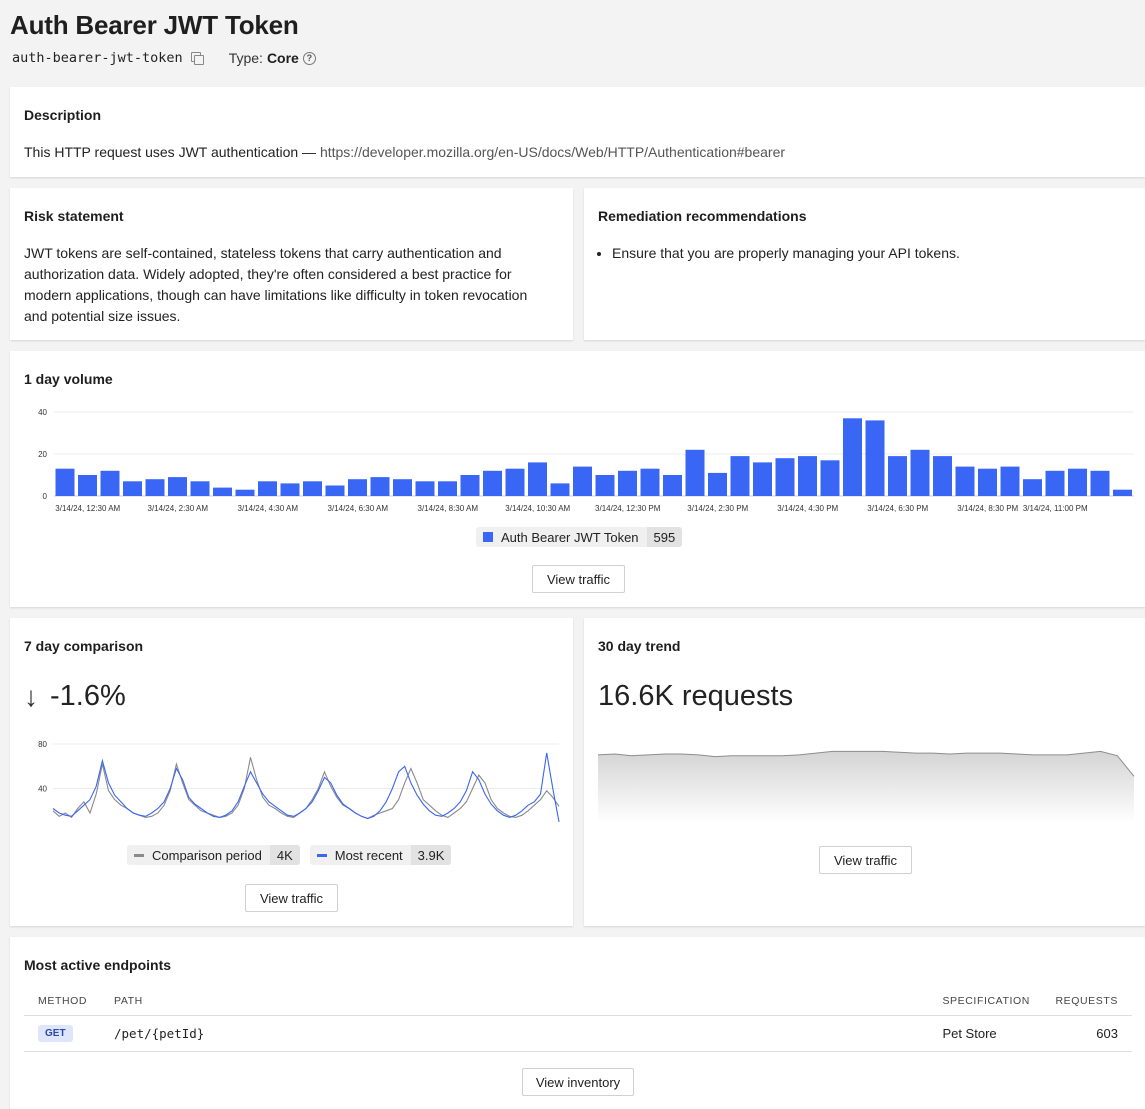  Describe the element at coordinates (528, 1033) in the screenshot. I see `path-cell: /pet/{petId}` at that location.